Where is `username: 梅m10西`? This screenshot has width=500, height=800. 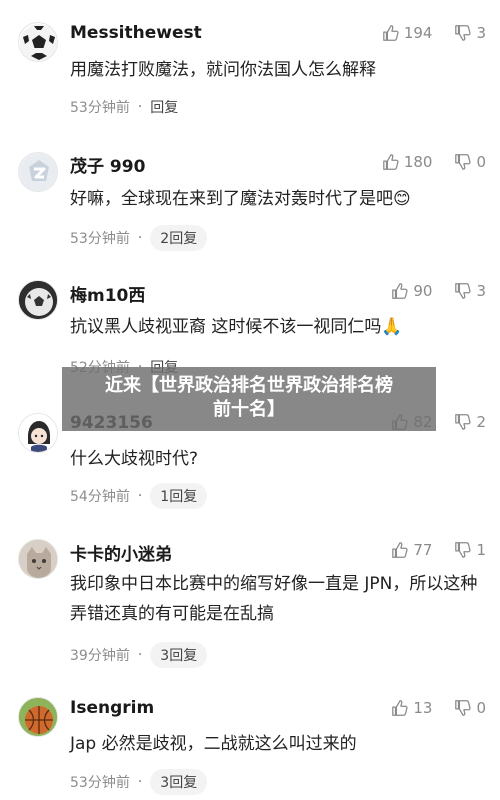
username: 梅m10西 is located at coordinates (107, 293).